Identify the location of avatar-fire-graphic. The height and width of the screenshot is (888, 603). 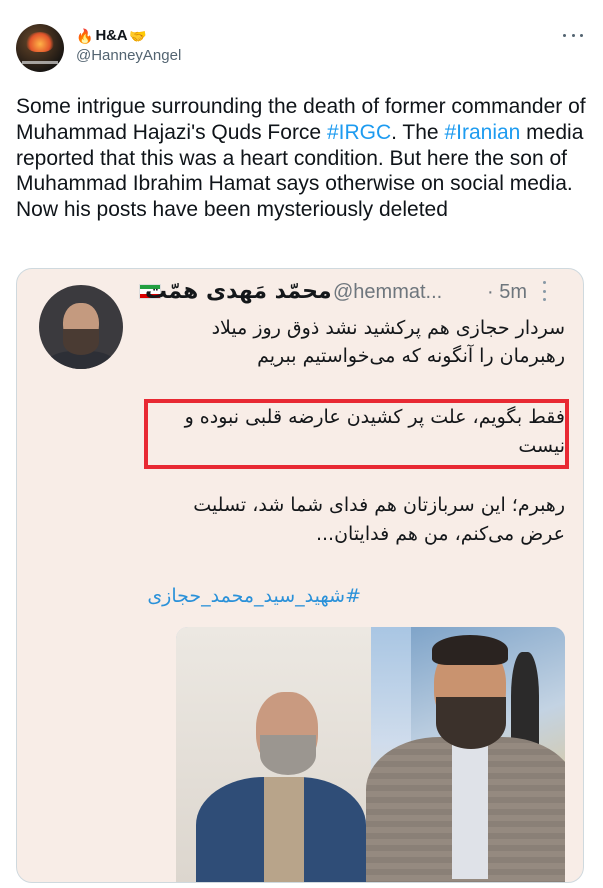
(40, 42).